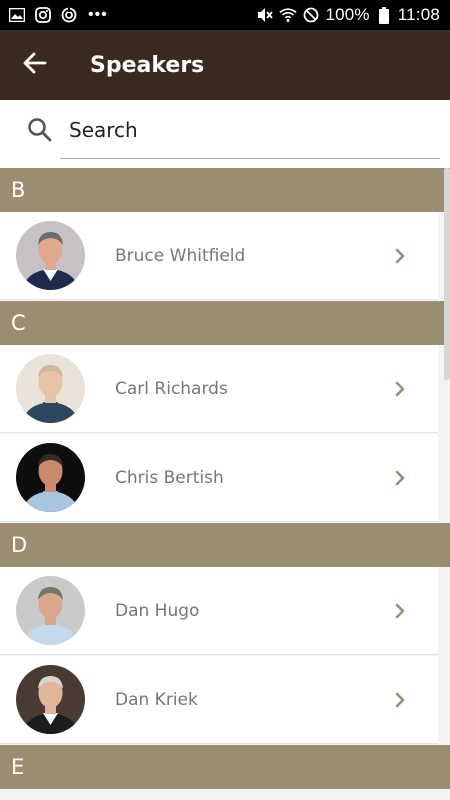  I want to click on list-item: Dan Hugo, so click(225, 611).